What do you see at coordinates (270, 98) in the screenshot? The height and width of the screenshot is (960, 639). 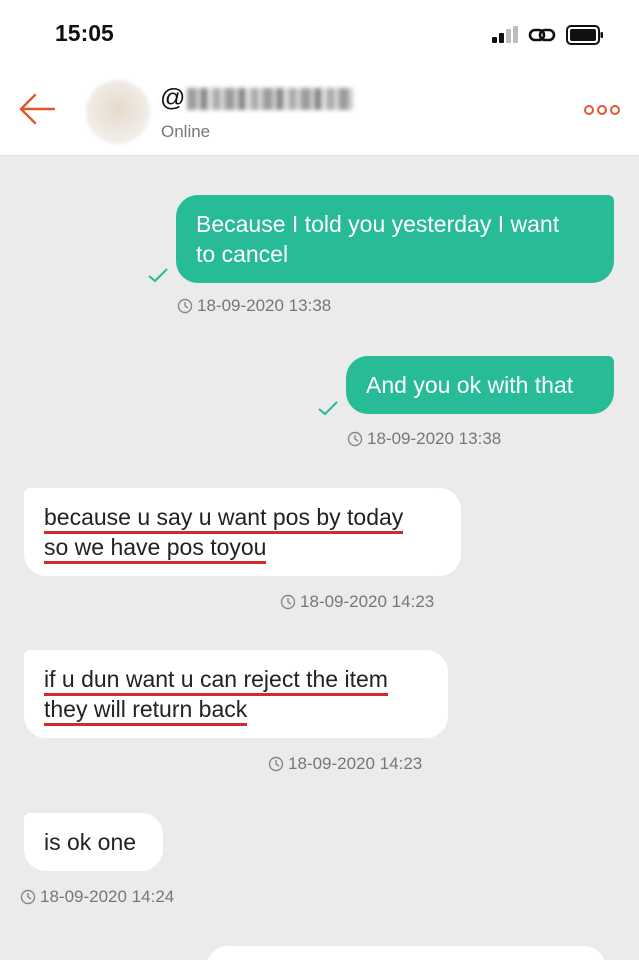 I see `redacted-username` at bounding box center [270, 98].